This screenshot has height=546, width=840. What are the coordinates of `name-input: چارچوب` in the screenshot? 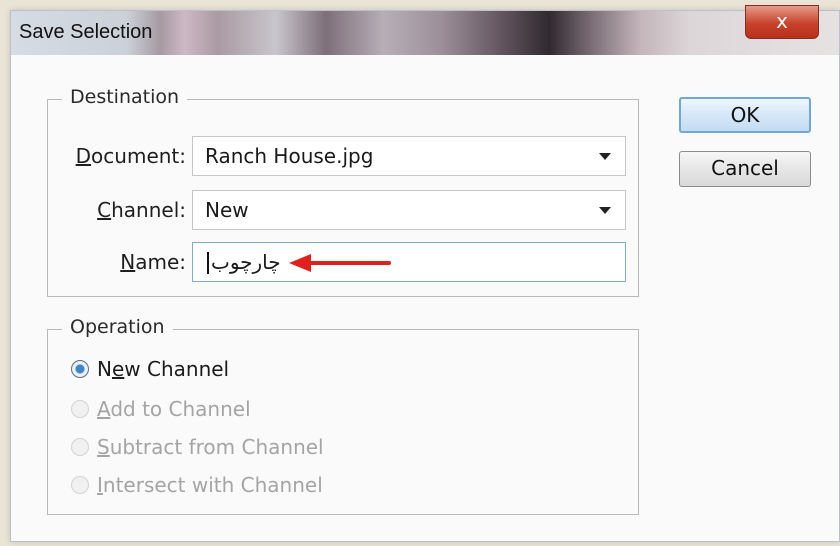 It's located at (409, 262).